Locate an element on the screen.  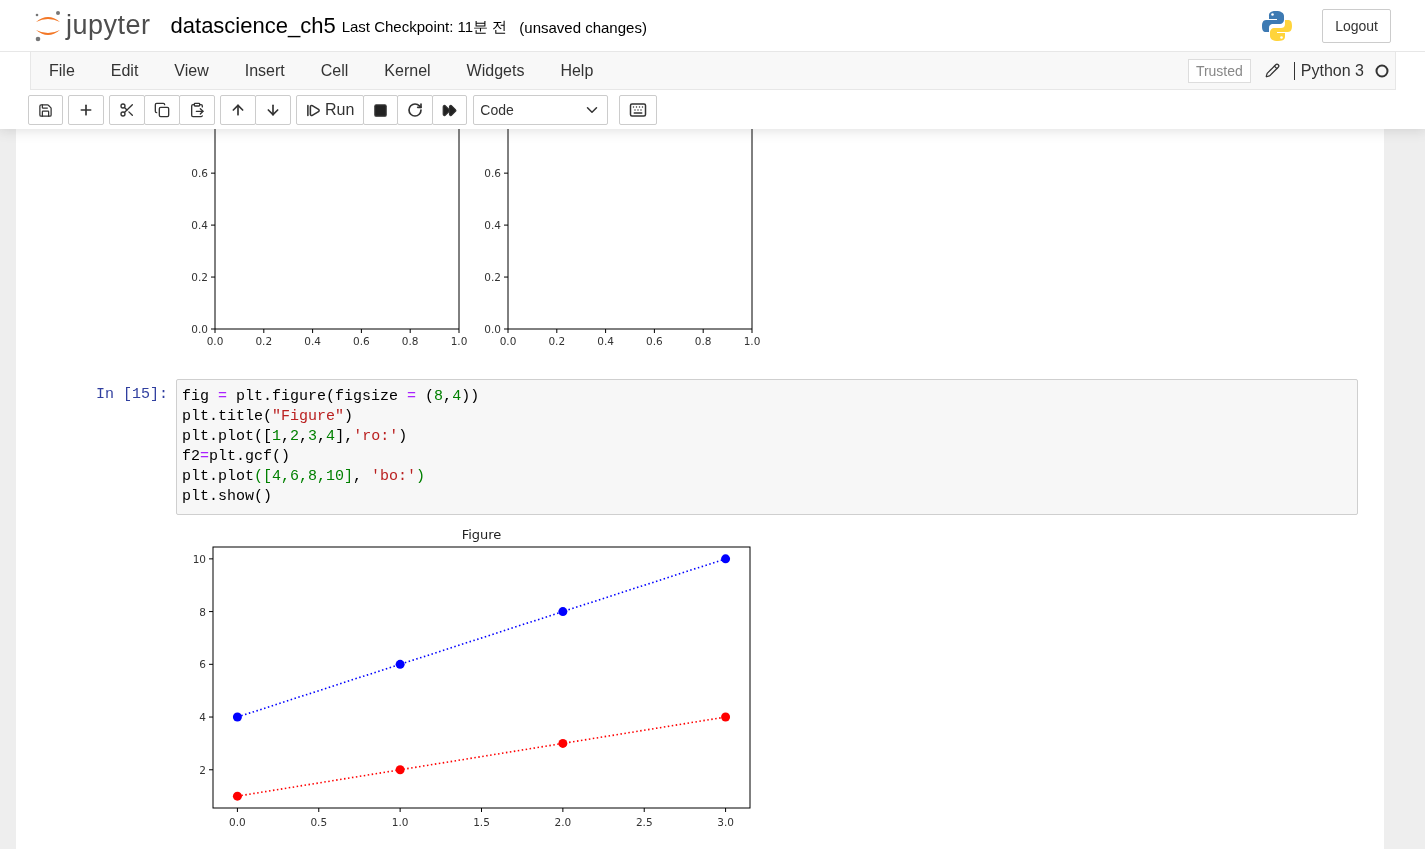
trusted-indicator: Trusted is located at coordinates (1219, 70).